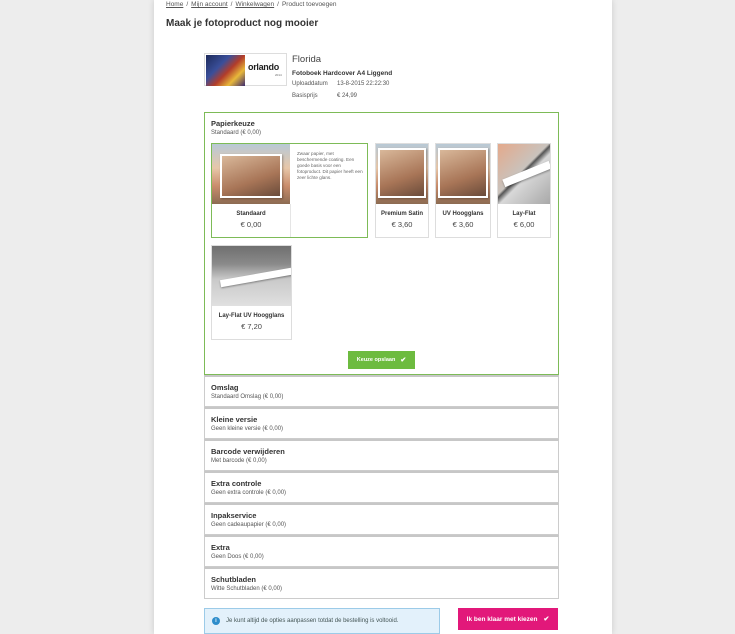  Describe the element at coordinates (225, 70) in the screenshot. I see `thumbnail-photo` at that location.